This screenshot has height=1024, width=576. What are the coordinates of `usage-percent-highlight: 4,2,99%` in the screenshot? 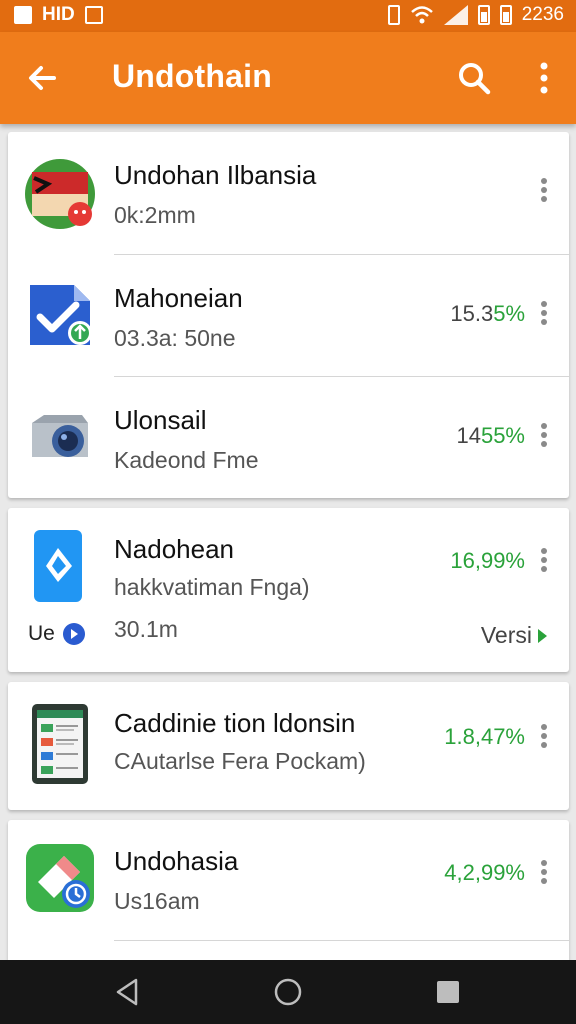 It's located at (484, 872).